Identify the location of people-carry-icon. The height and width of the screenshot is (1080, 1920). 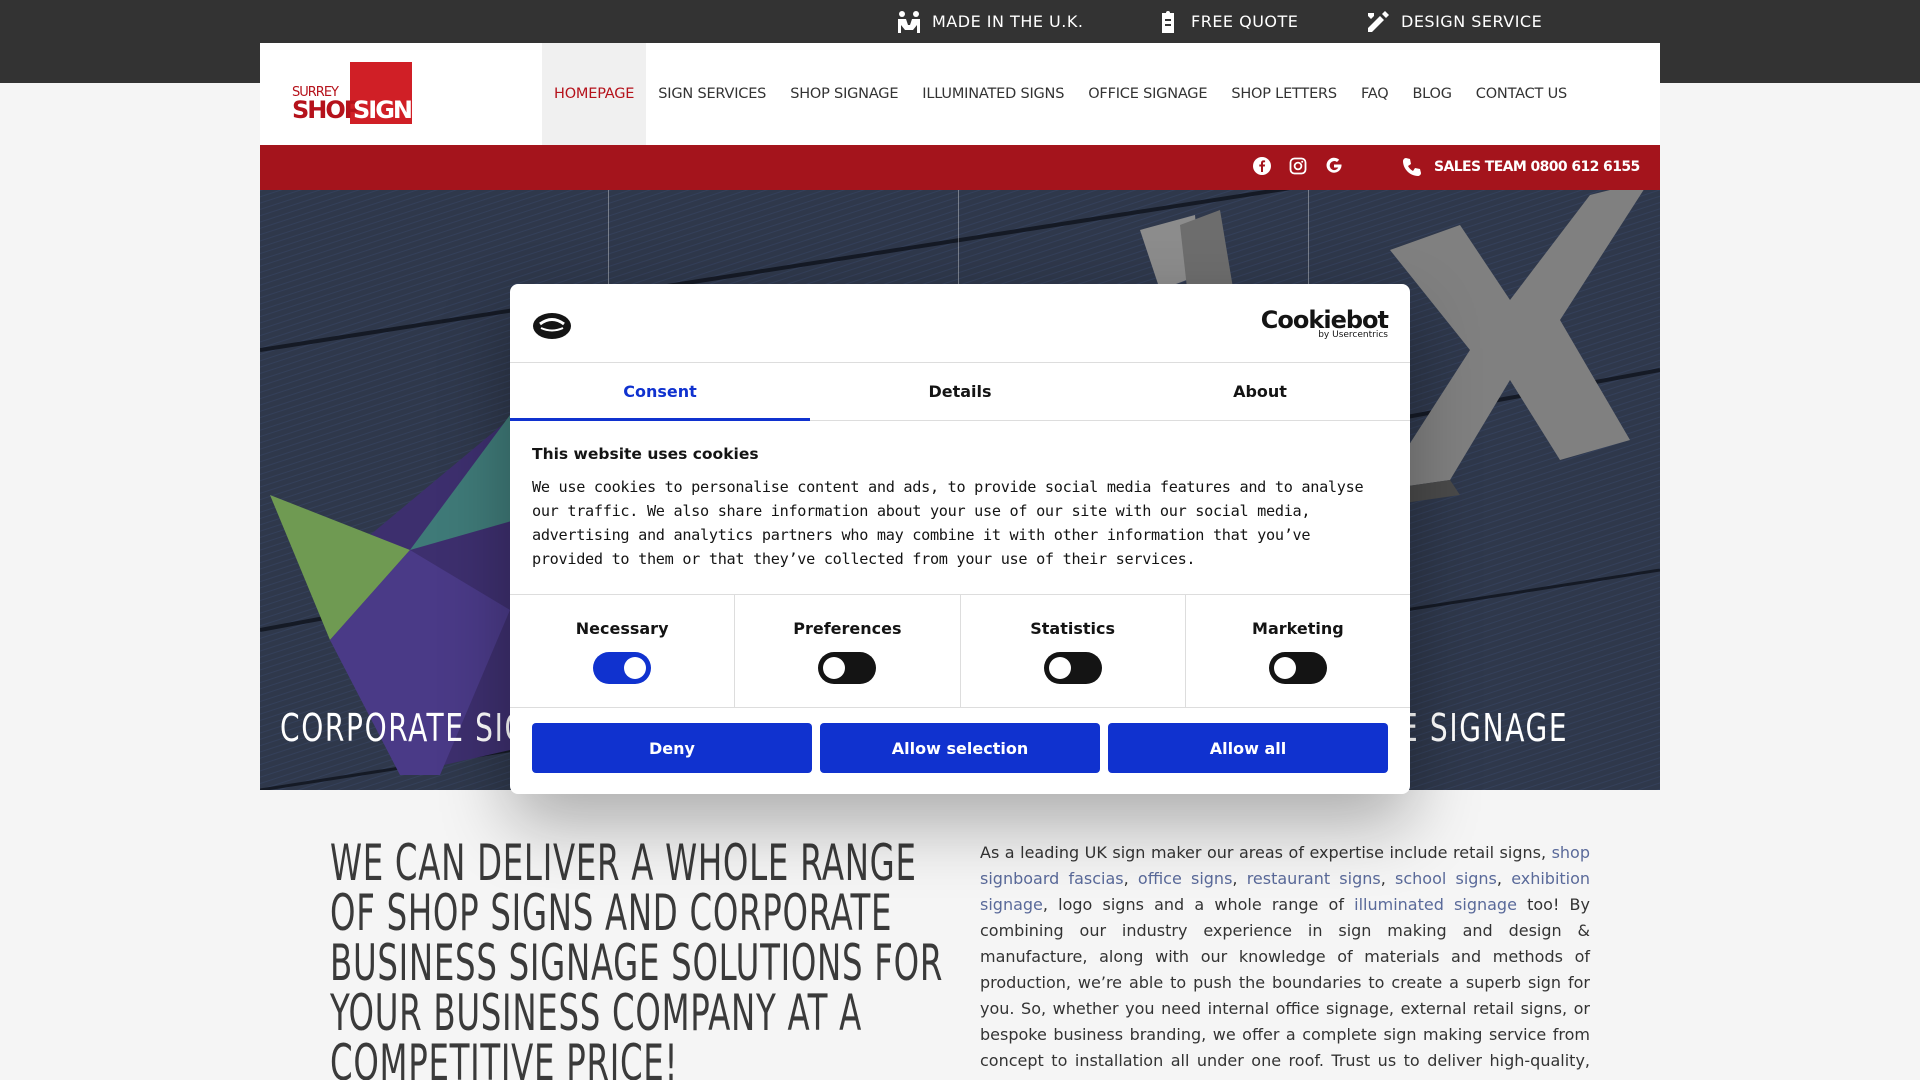
(909, 21).